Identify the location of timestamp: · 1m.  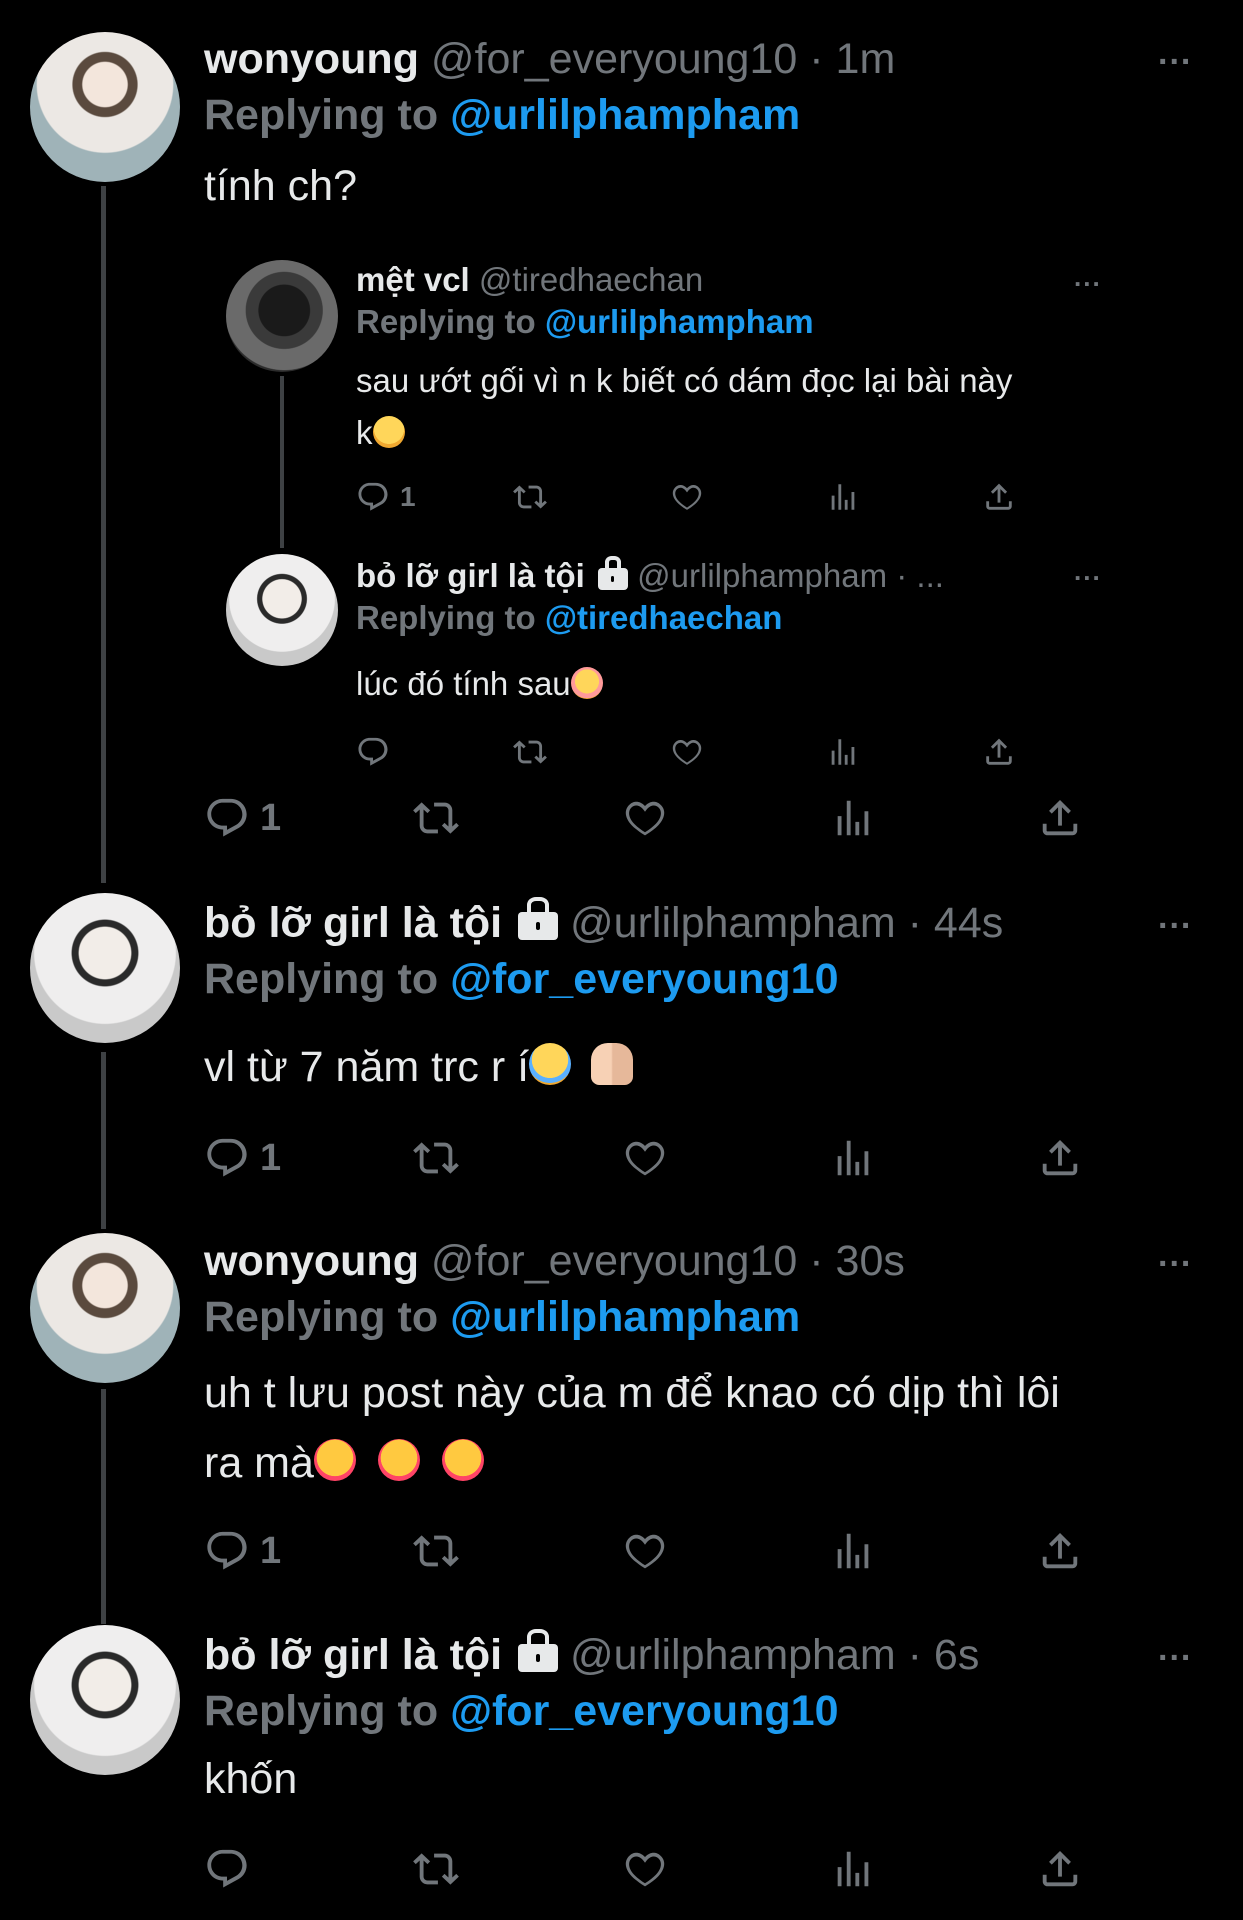
(852, 59).